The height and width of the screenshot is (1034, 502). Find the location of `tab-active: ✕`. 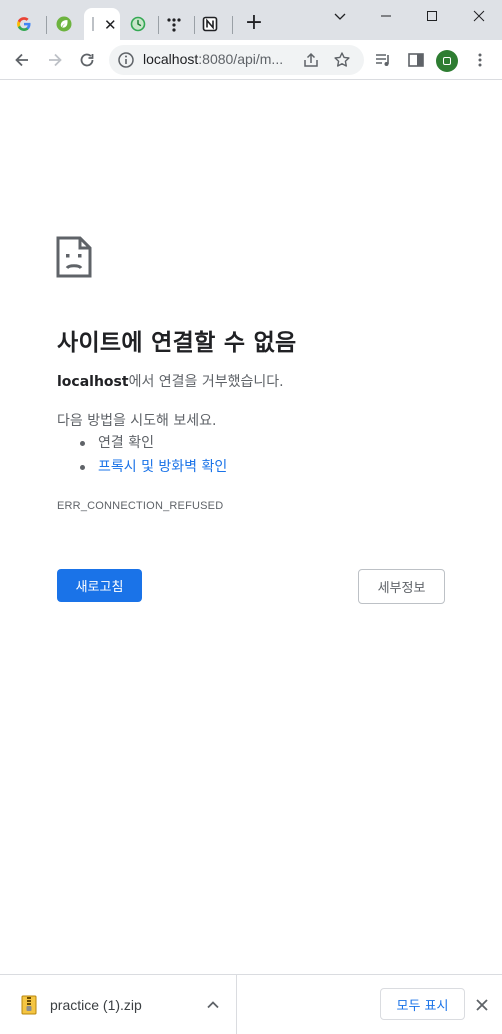

tab-active: ✕ is located at coordinates (102, 24).